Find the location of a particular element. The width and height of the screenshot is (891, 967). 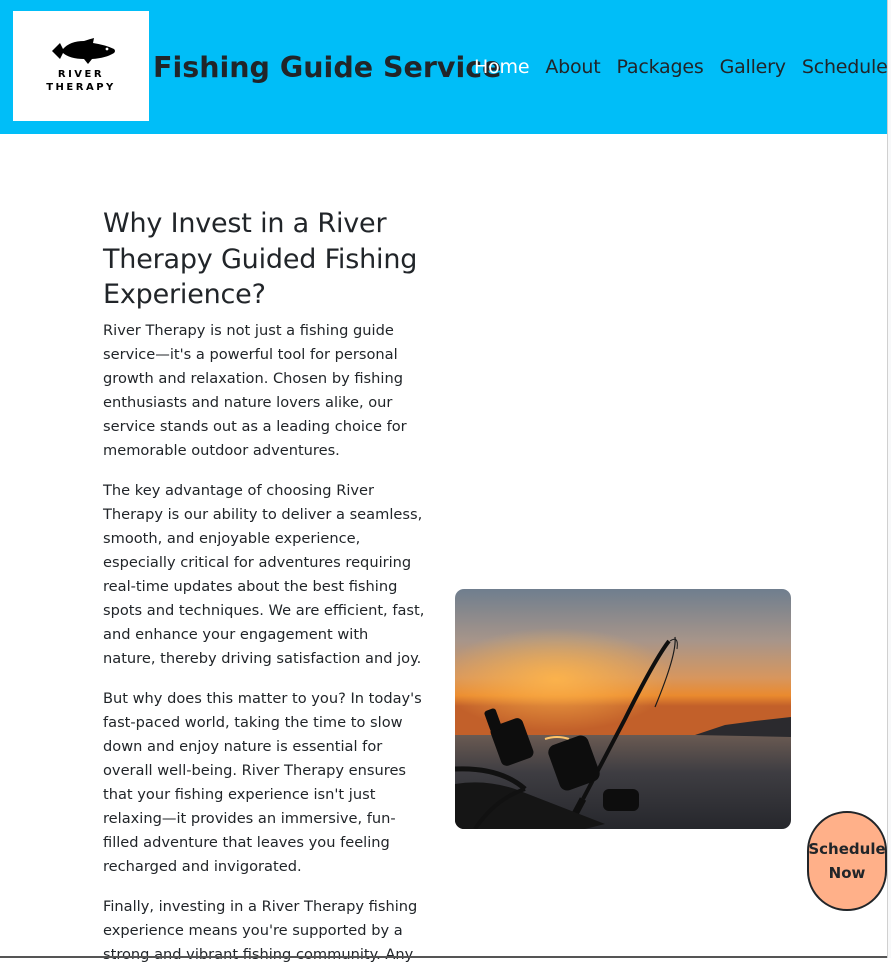

fishing-rod-sunset-image is located at coordinates (623, 709).